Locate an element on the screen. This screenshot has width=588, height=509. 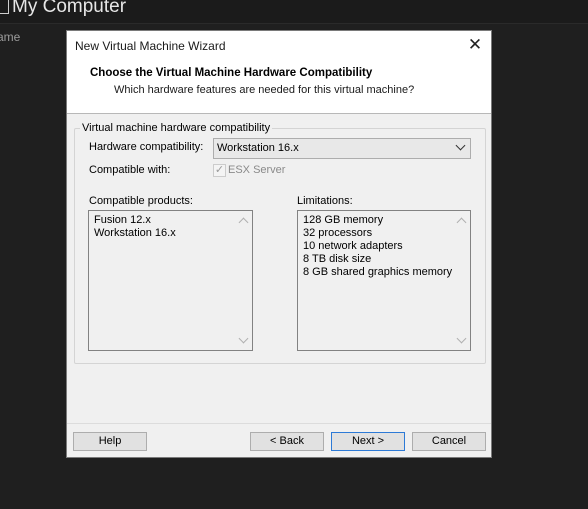
esx-server-checkbox: ✓ is located at coordinates (219, 170).